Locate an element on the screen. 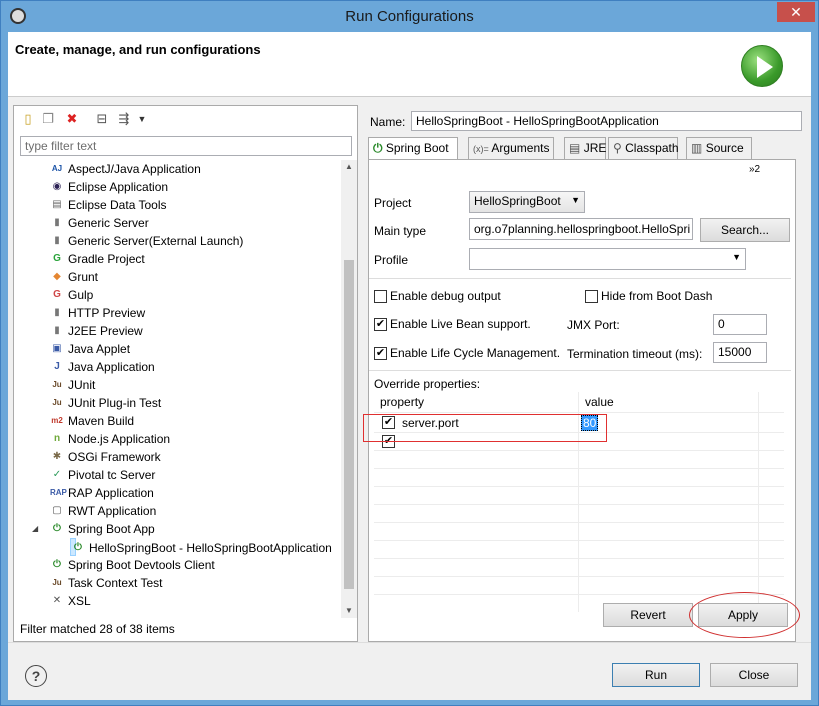 Image resolution: width=819 pixels, height=706 pixels. tree-scrollbar: ▲ ▼ is located at coordinates (349, 389).